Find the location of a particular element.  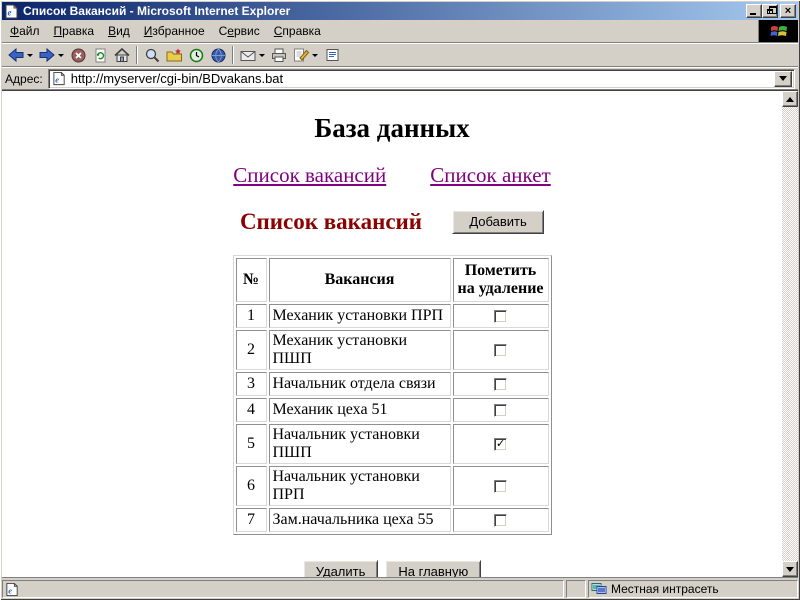

menu-edit: Правка is located at coordinates (74, 31).